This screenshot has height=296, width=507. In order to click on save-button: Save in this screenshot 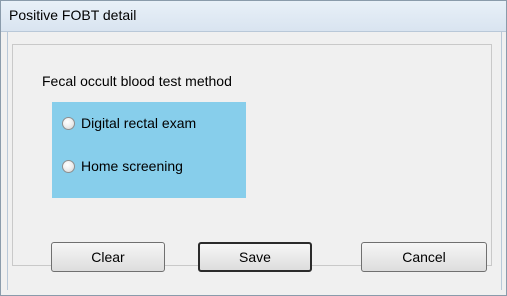, I will do `click(255, 257)`.